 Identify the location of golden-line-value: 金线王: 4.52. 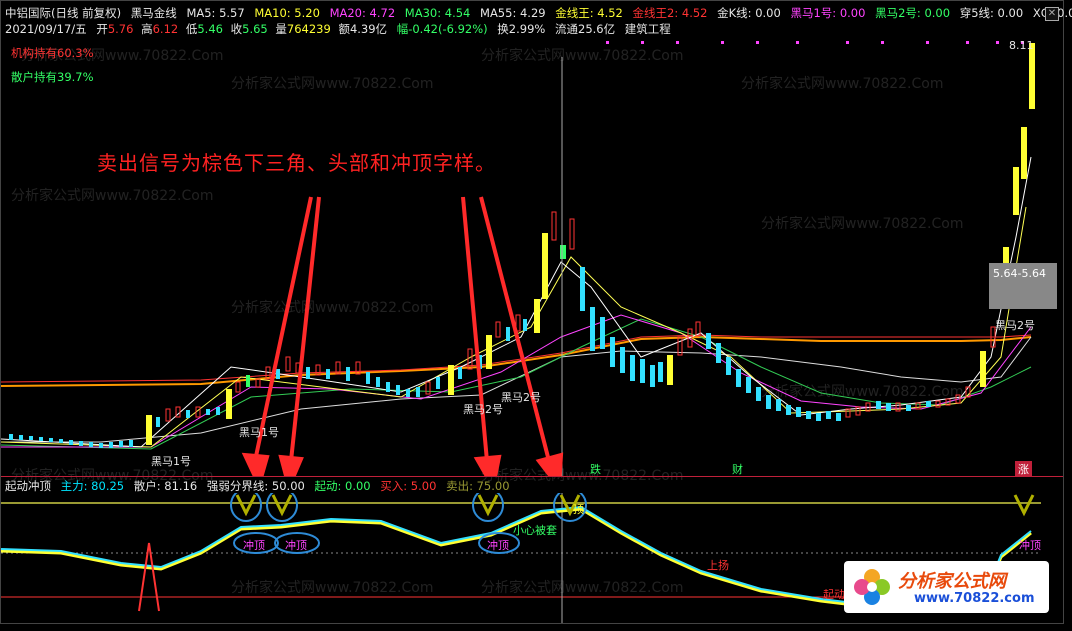
(589, 13).